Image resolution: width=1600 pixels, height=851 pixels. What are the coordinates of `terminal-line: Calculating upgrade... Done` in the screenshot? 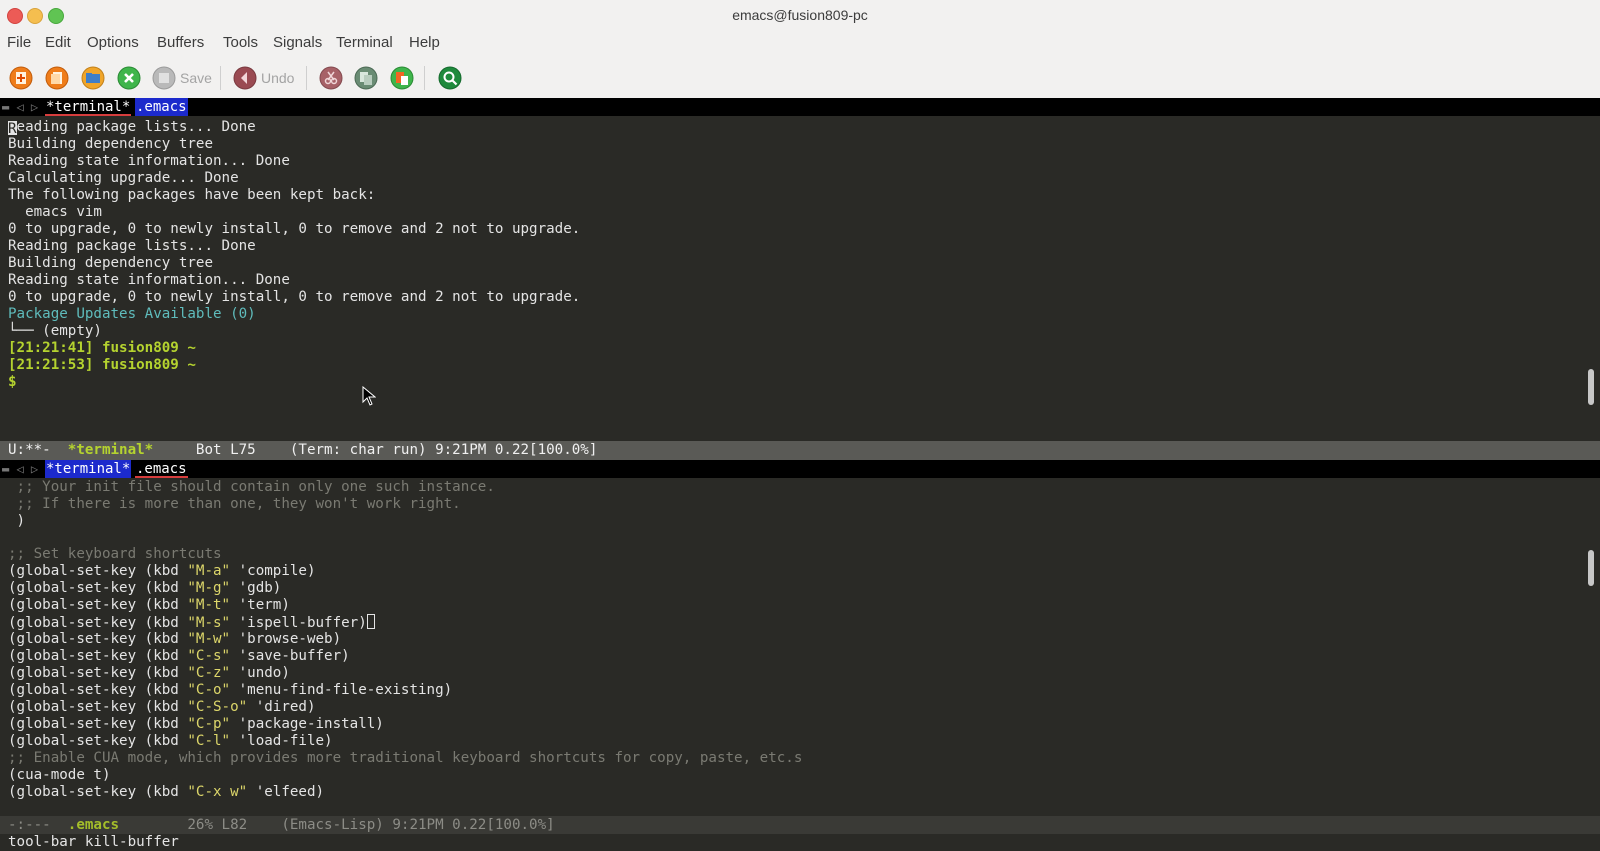 It's located at (123, 178).